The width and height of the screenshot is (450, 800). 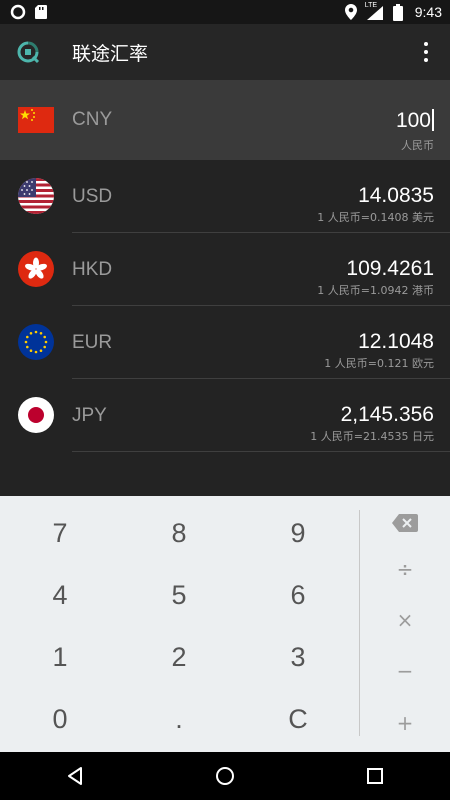 What do you see at coordinates (225, 120) in the screenshot?
I see `currency-row-cny: CNY 100 人民币` at bounding box center [225, 120].